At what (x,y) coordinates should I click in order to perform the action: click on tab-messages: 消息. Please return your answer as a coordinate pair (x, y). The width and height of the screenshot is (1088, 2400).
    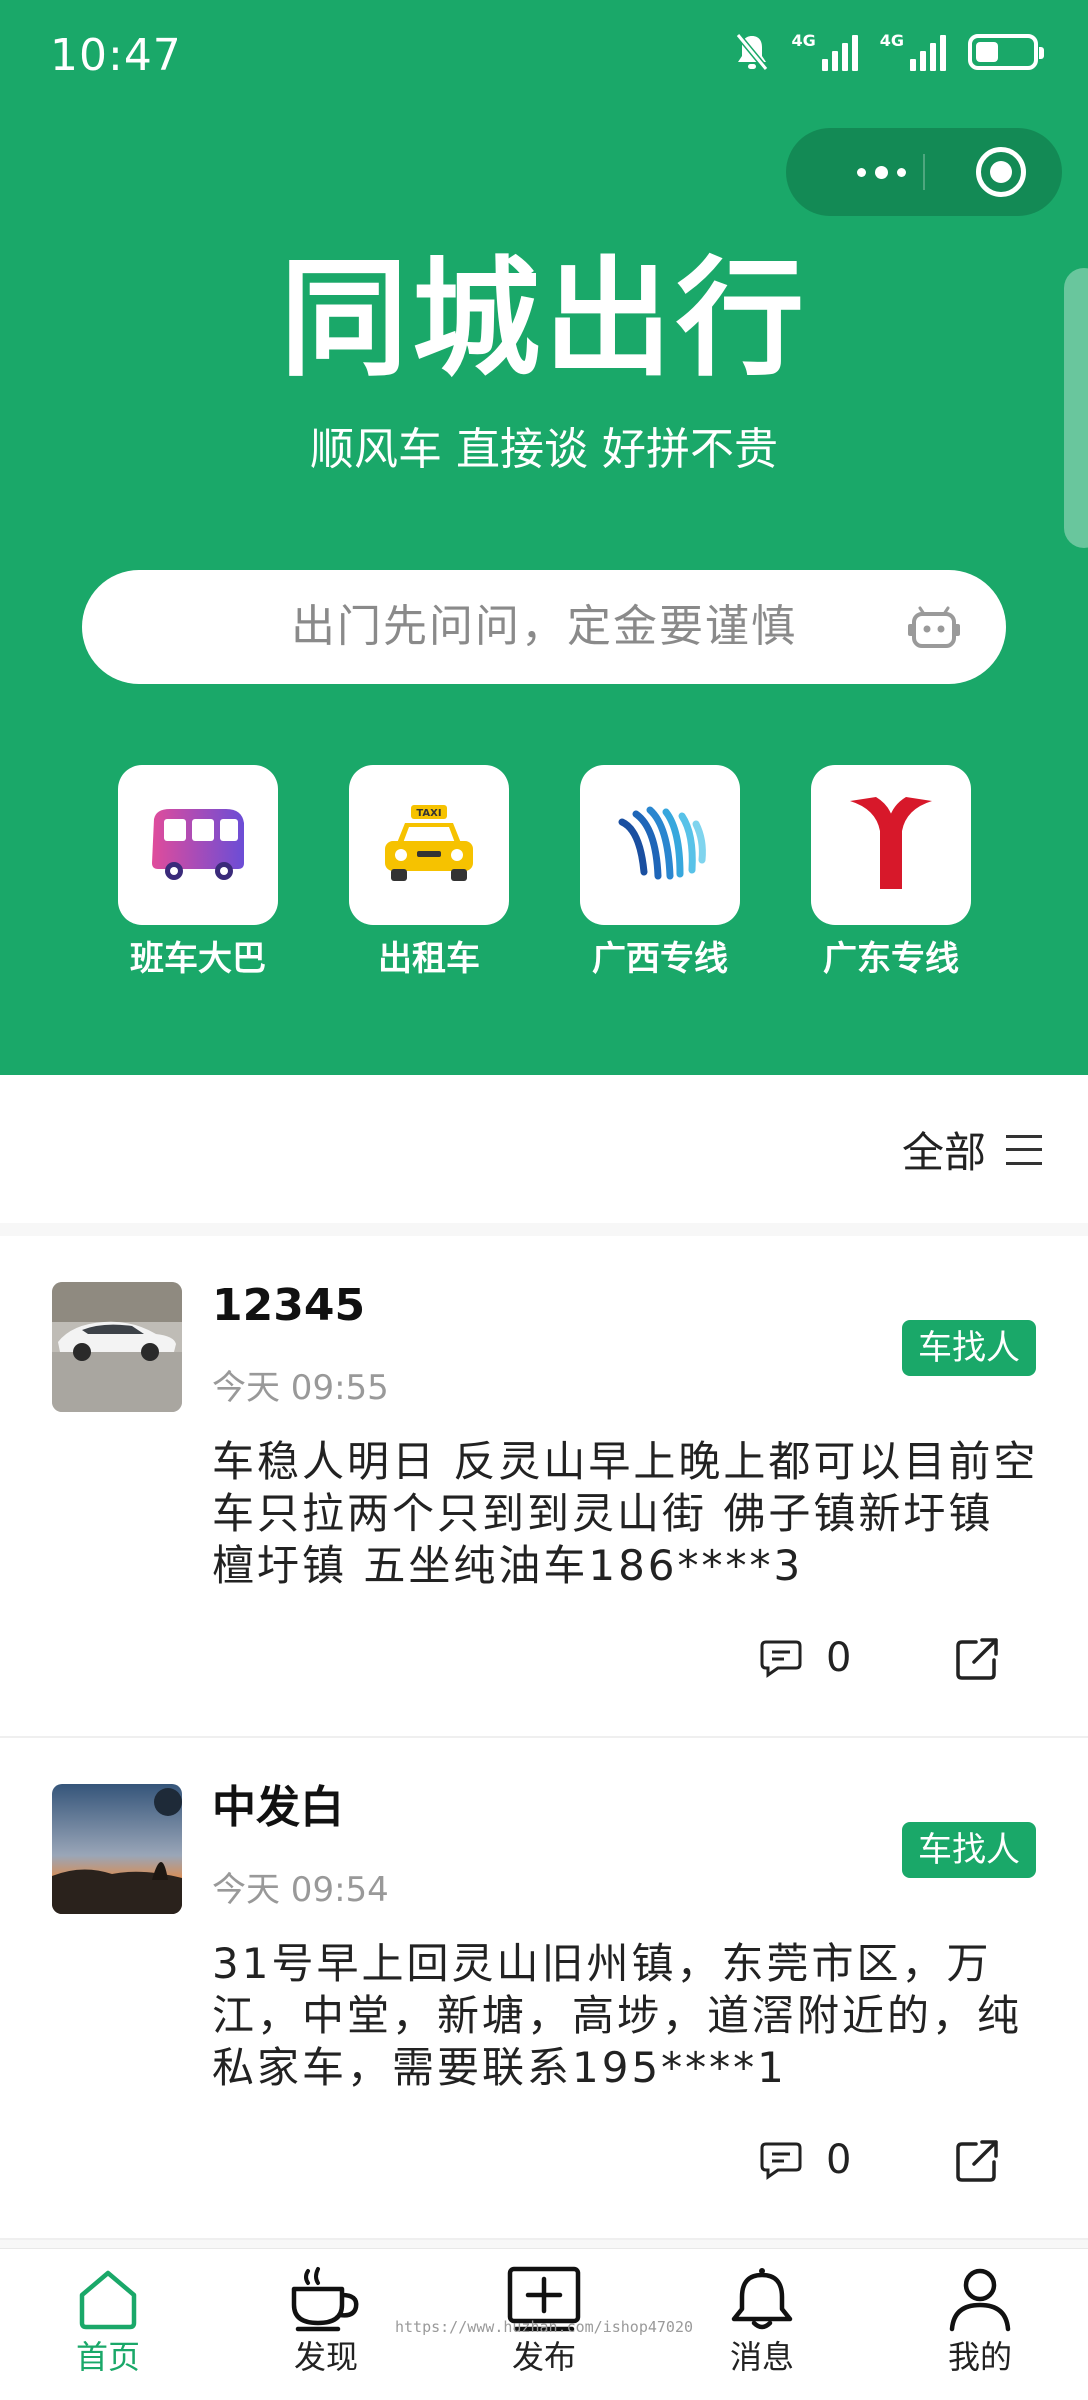
    Looking at the image, I should click on (762, 2321).